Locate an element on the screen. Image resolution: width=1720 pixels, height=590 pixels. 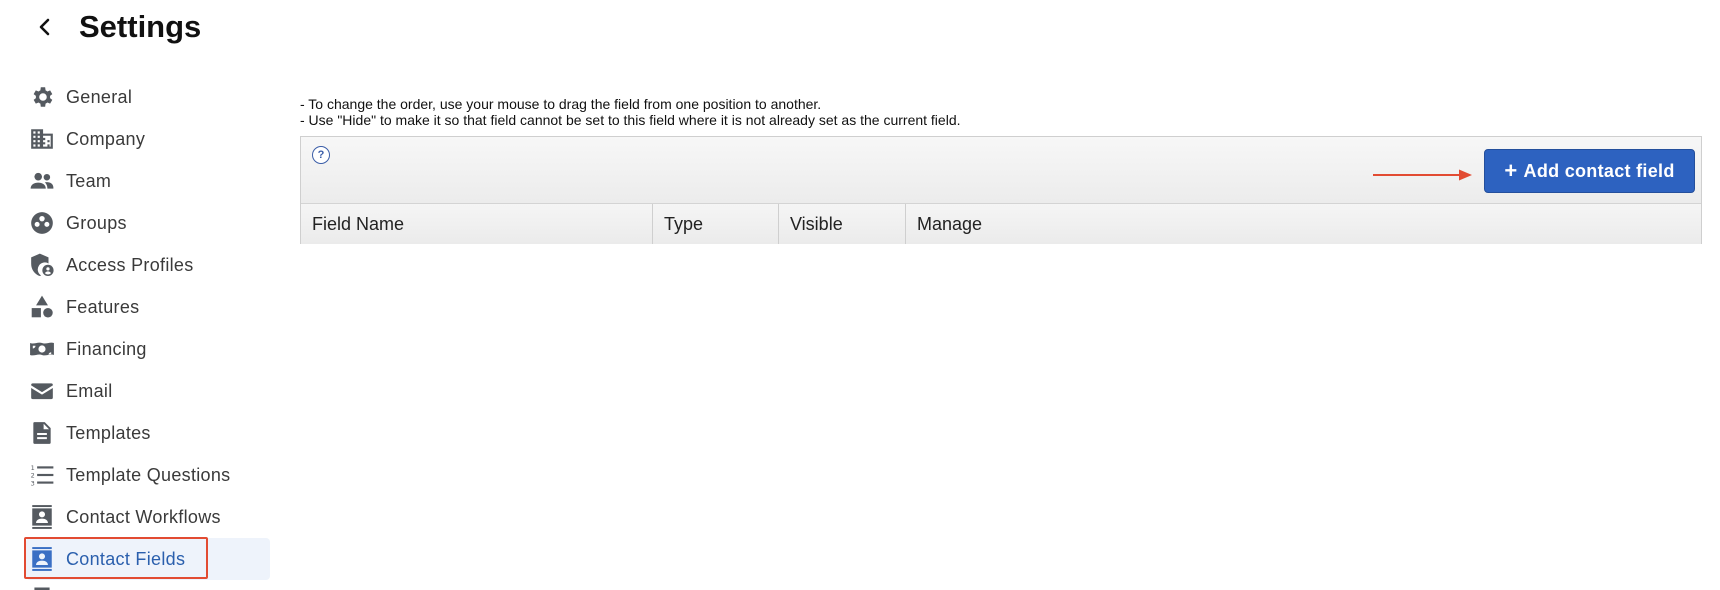
plus-icon: + is located at coordinates (1511, 170).